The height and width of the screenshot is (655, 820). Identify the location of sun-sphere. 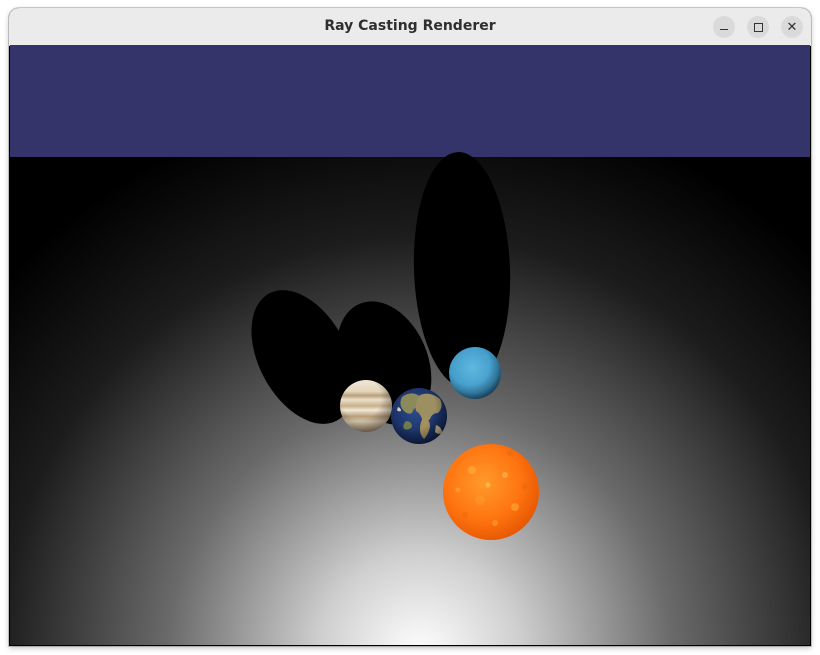
(491, 492).